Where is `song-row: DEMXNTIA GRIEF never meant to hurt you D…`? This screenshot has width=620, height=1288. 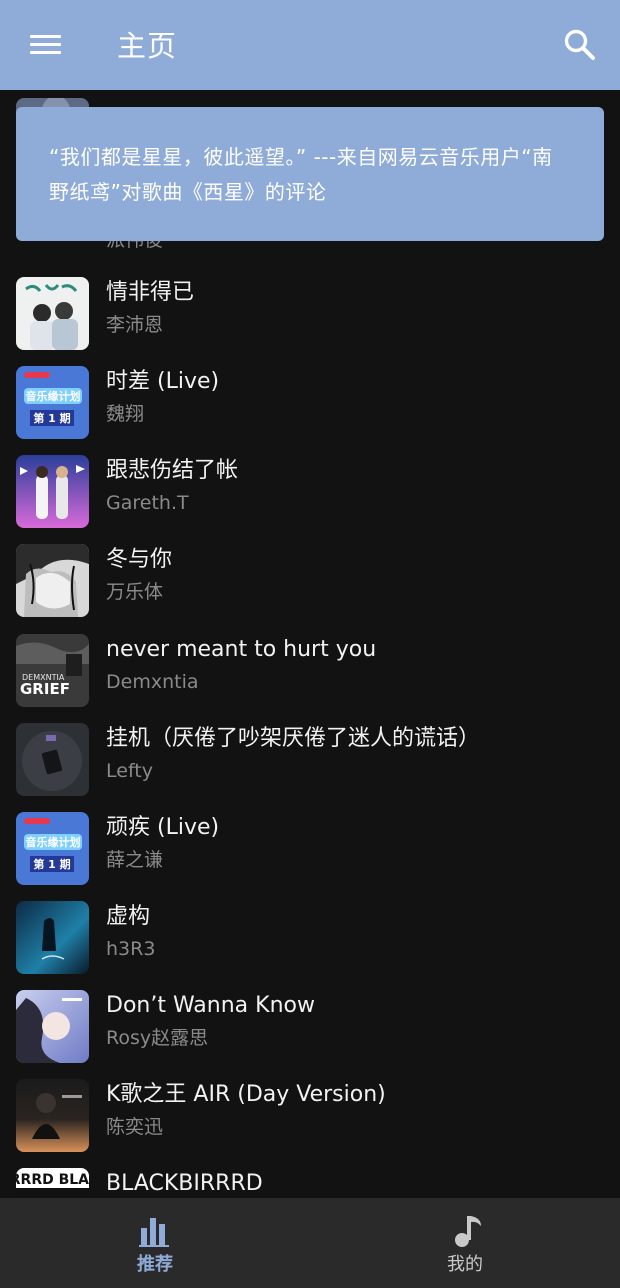
song-row: DEMXNTIA GRIEF never meant to hurt you D… is located at coordinates (310, 670).